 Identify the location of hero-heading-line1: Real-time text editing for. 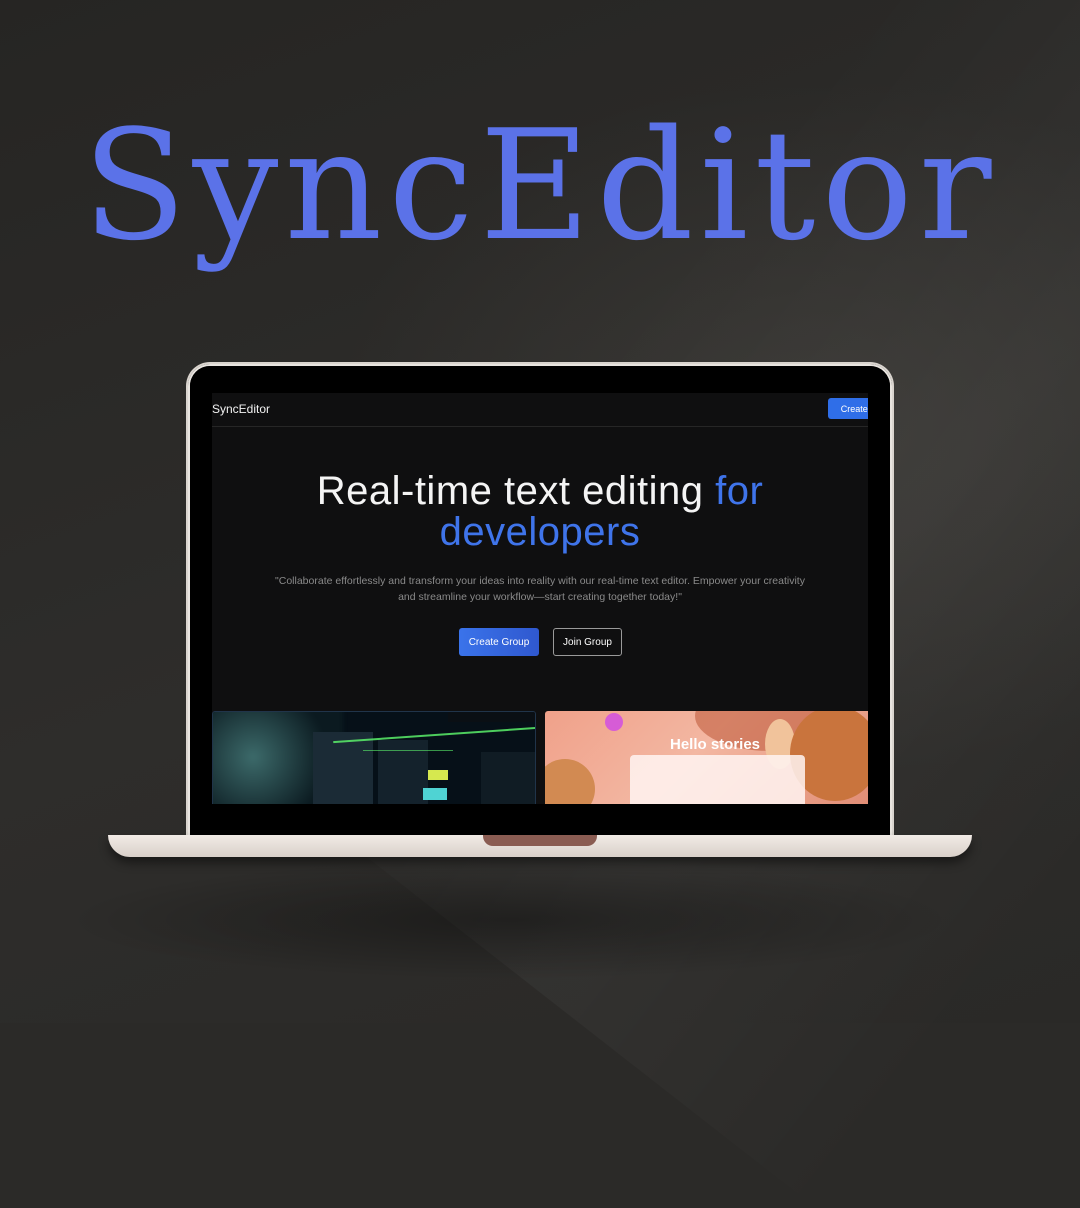
(540, 491).